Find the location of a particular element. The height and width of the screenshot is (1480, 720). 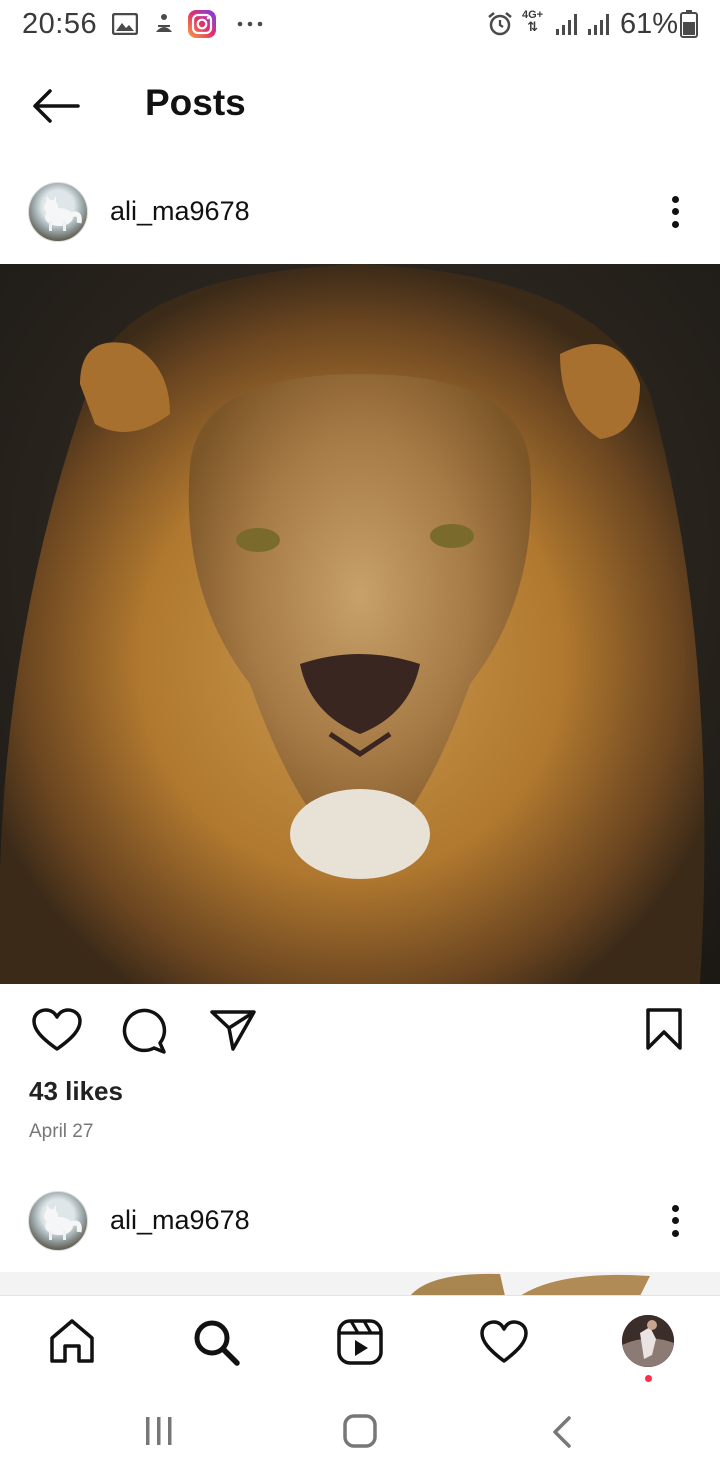

gallery-icon is located at coordinates (125, 24).